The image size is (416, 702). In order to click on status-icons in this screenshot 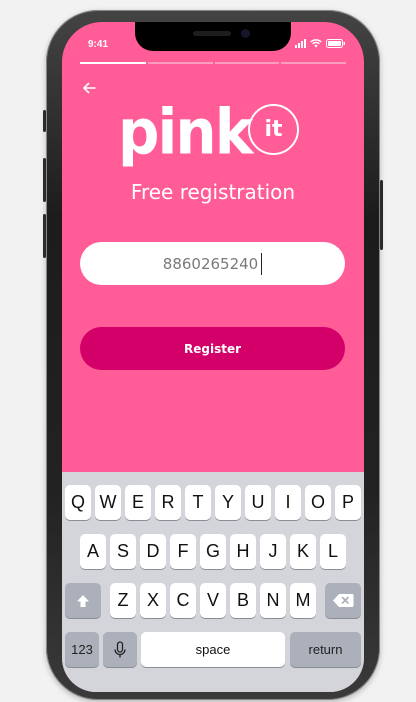, I will do `click(320, 43)`.